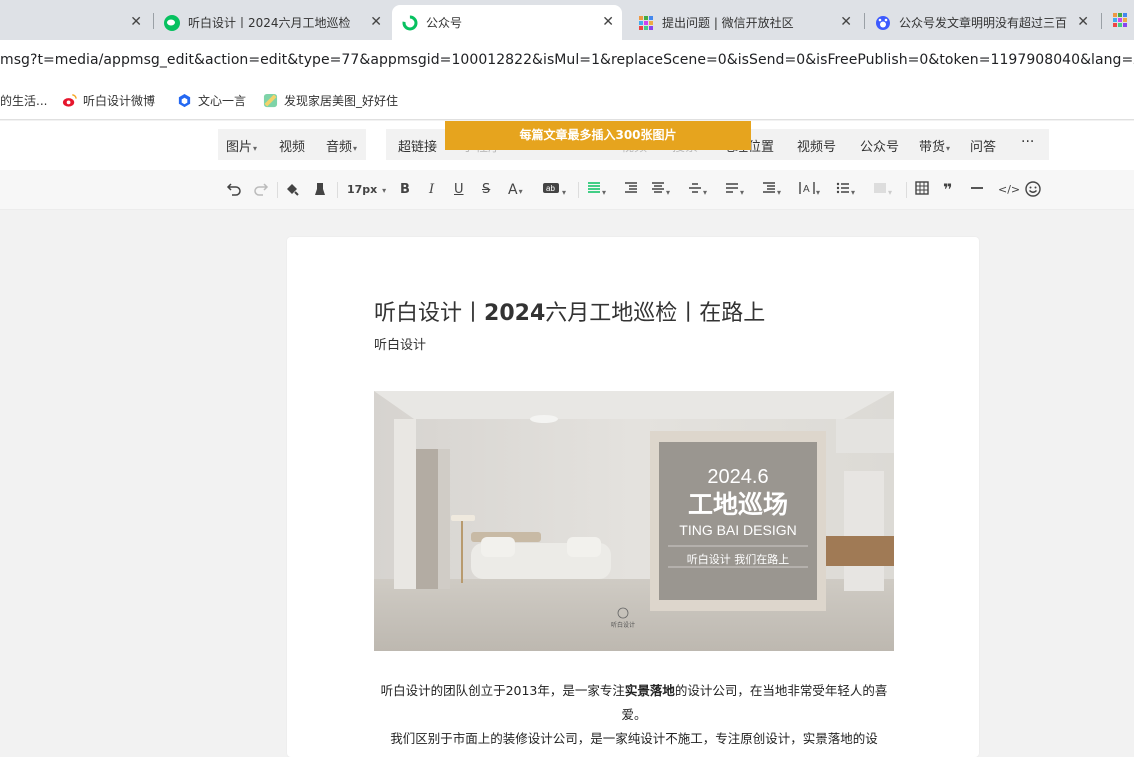  What do you see at coordinates (734, 190) in the screenshot?
I see `line-height-icon: ▾` at bounding box center [734, 190].